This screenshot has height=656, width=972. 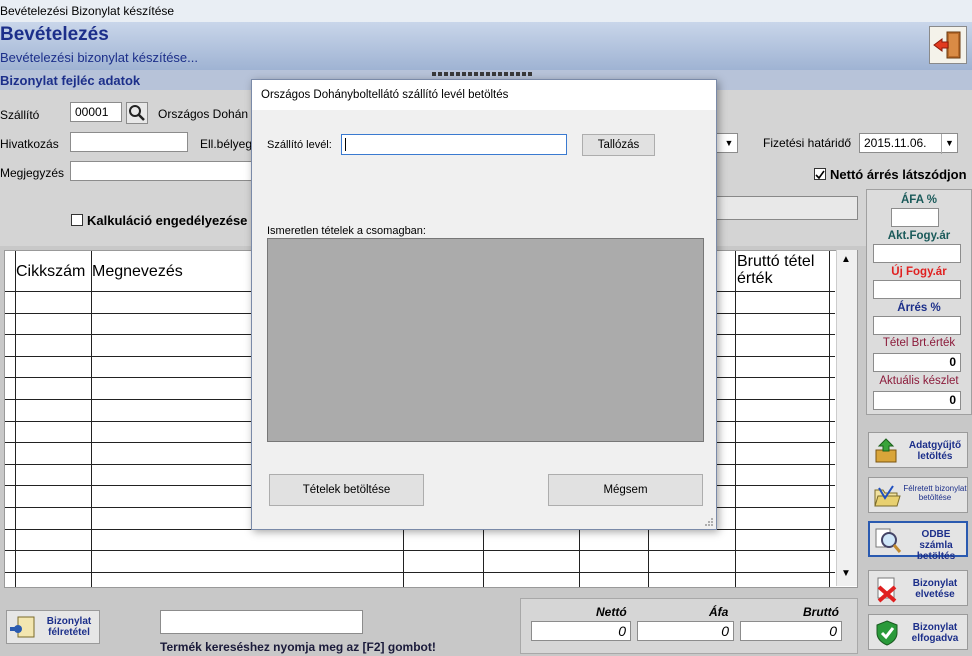 I want to click on szallito-name: Országos Dohán, so click(x=203, y=114).